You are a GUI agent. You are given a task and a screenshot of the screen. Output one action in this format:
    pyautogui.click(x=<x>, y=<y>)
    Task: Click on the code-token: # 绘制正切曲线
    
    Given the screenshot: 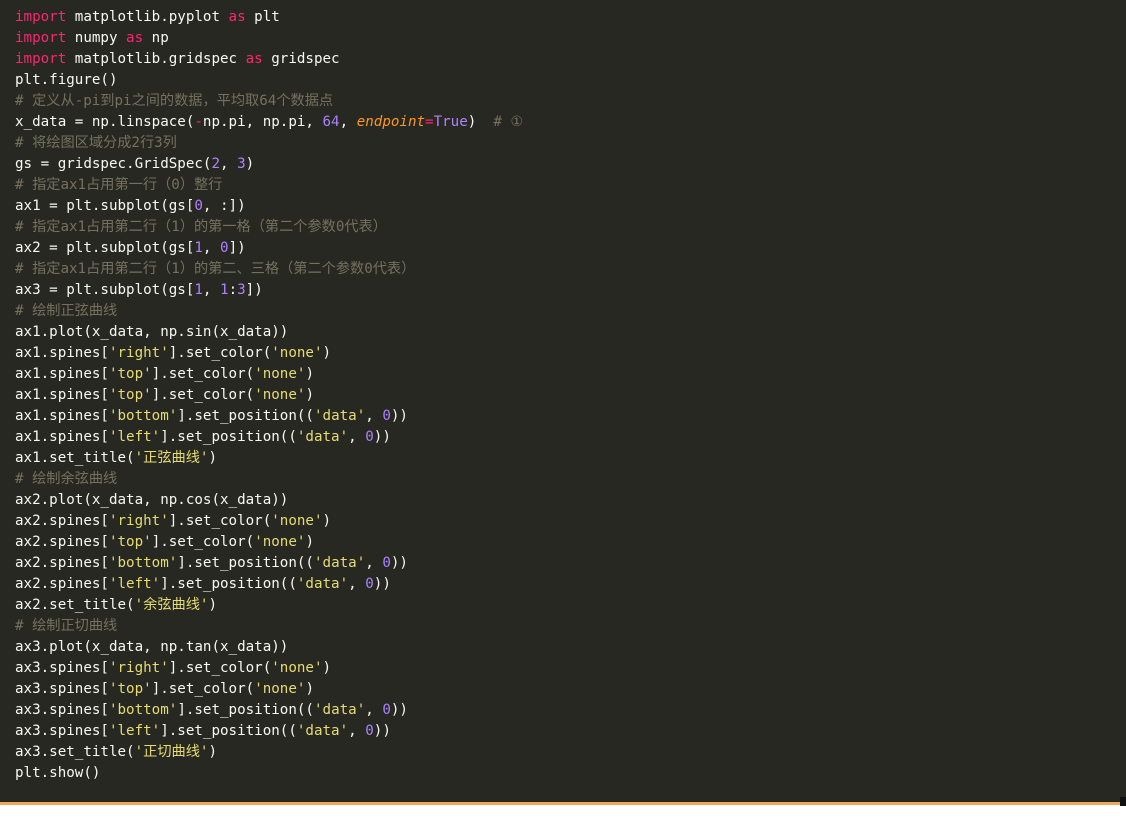 What is the action you would take?
    pyautogui.click(x=66, y=626)
    